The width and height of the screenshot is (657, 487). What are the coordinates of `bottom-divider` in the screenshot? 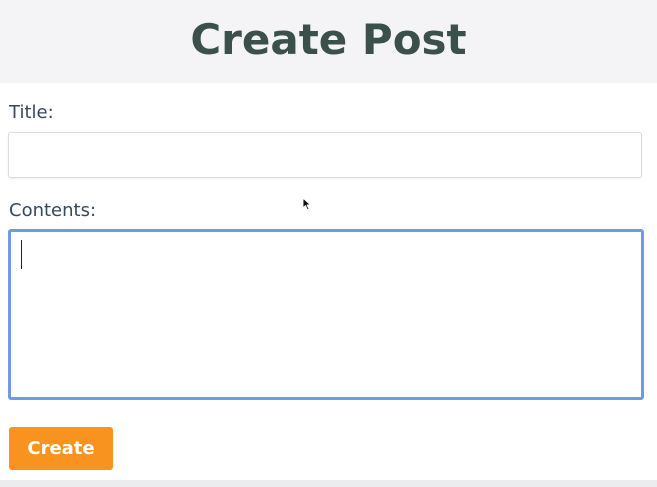 It's located at (328, 483).